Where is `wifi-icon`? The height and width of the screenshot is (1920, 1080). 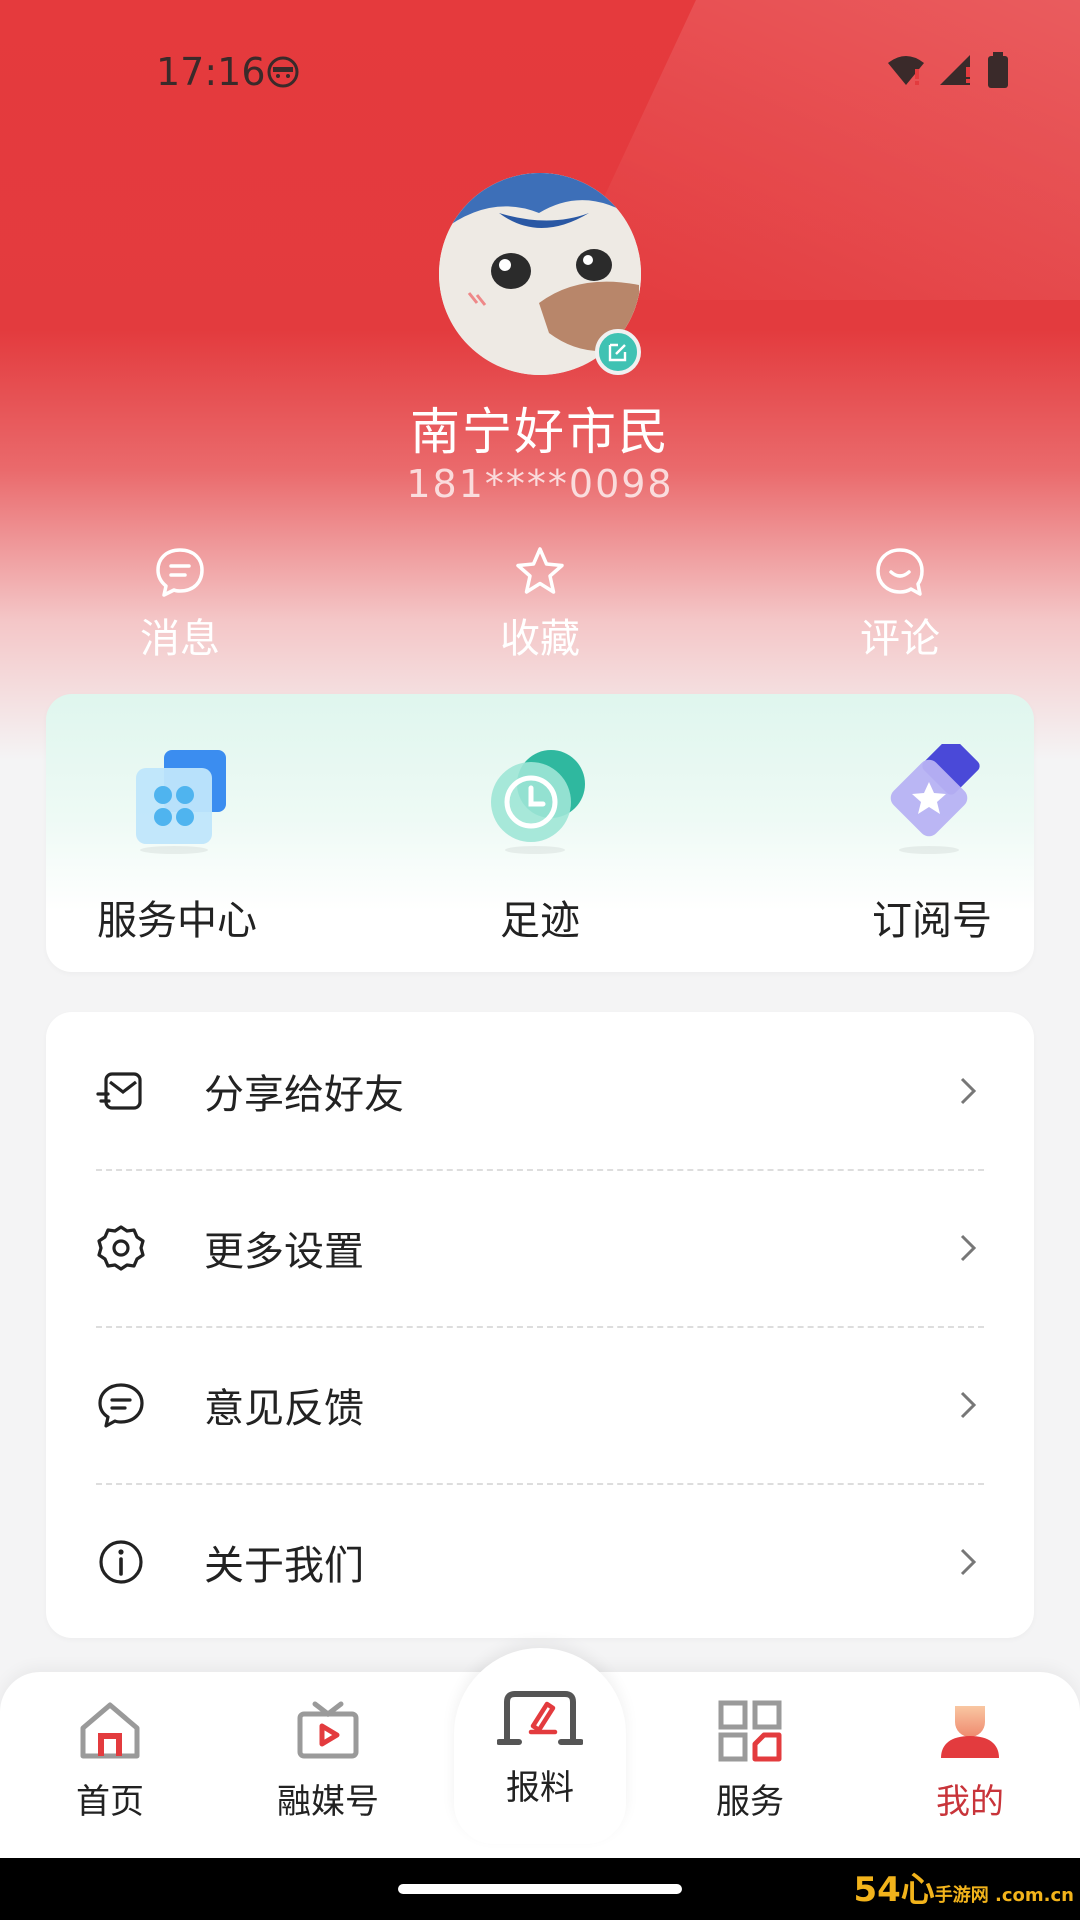 wifi-icon is located at coordinates (906, 70).